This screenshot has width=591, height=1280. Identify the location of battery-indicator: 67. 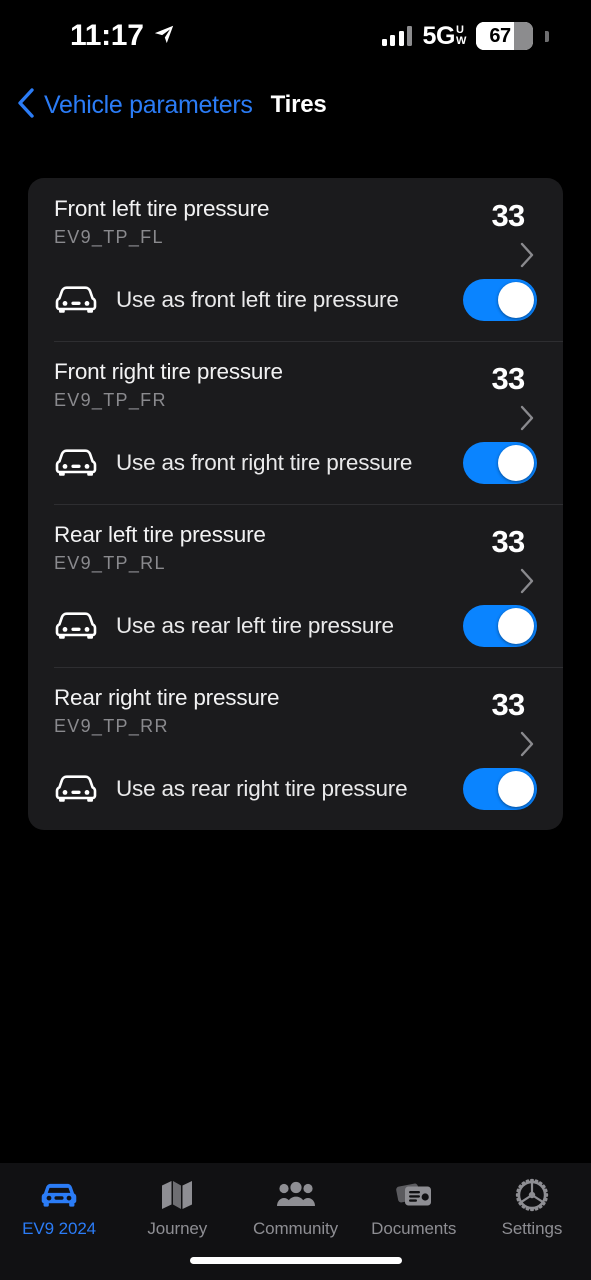
(504, 36).